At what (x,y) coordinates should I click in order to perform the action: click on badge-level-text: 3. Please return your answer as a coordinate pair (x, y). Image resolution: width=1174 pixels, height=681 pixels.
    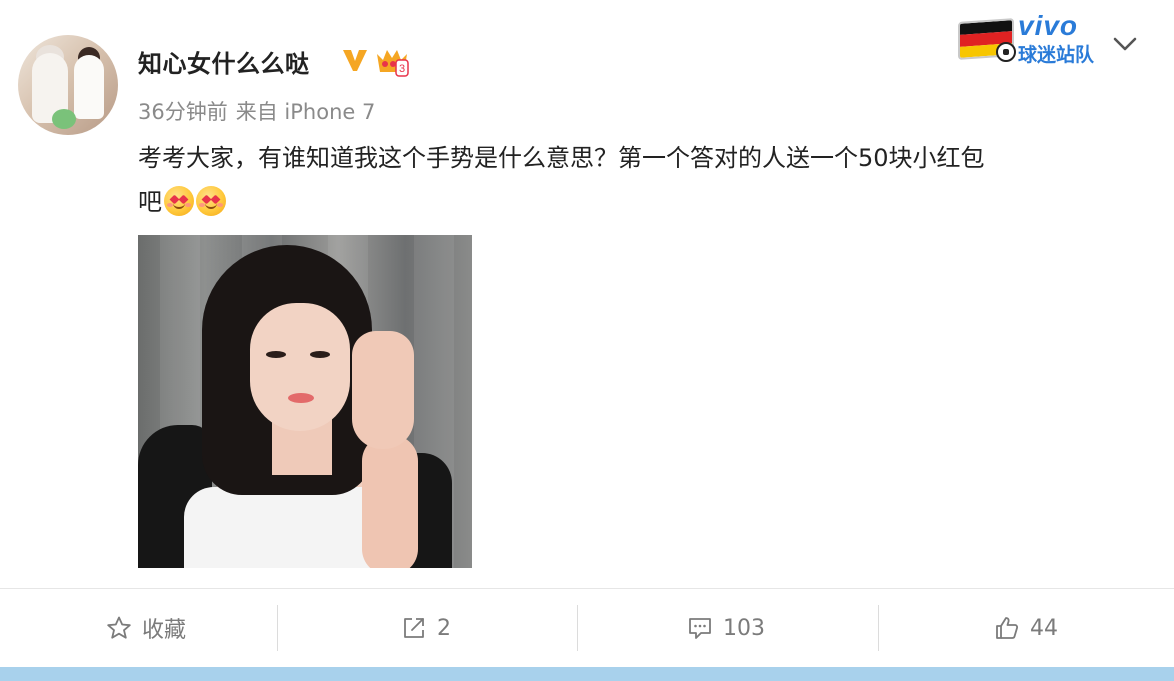
    Looking at the image, I should click on (402, 69).